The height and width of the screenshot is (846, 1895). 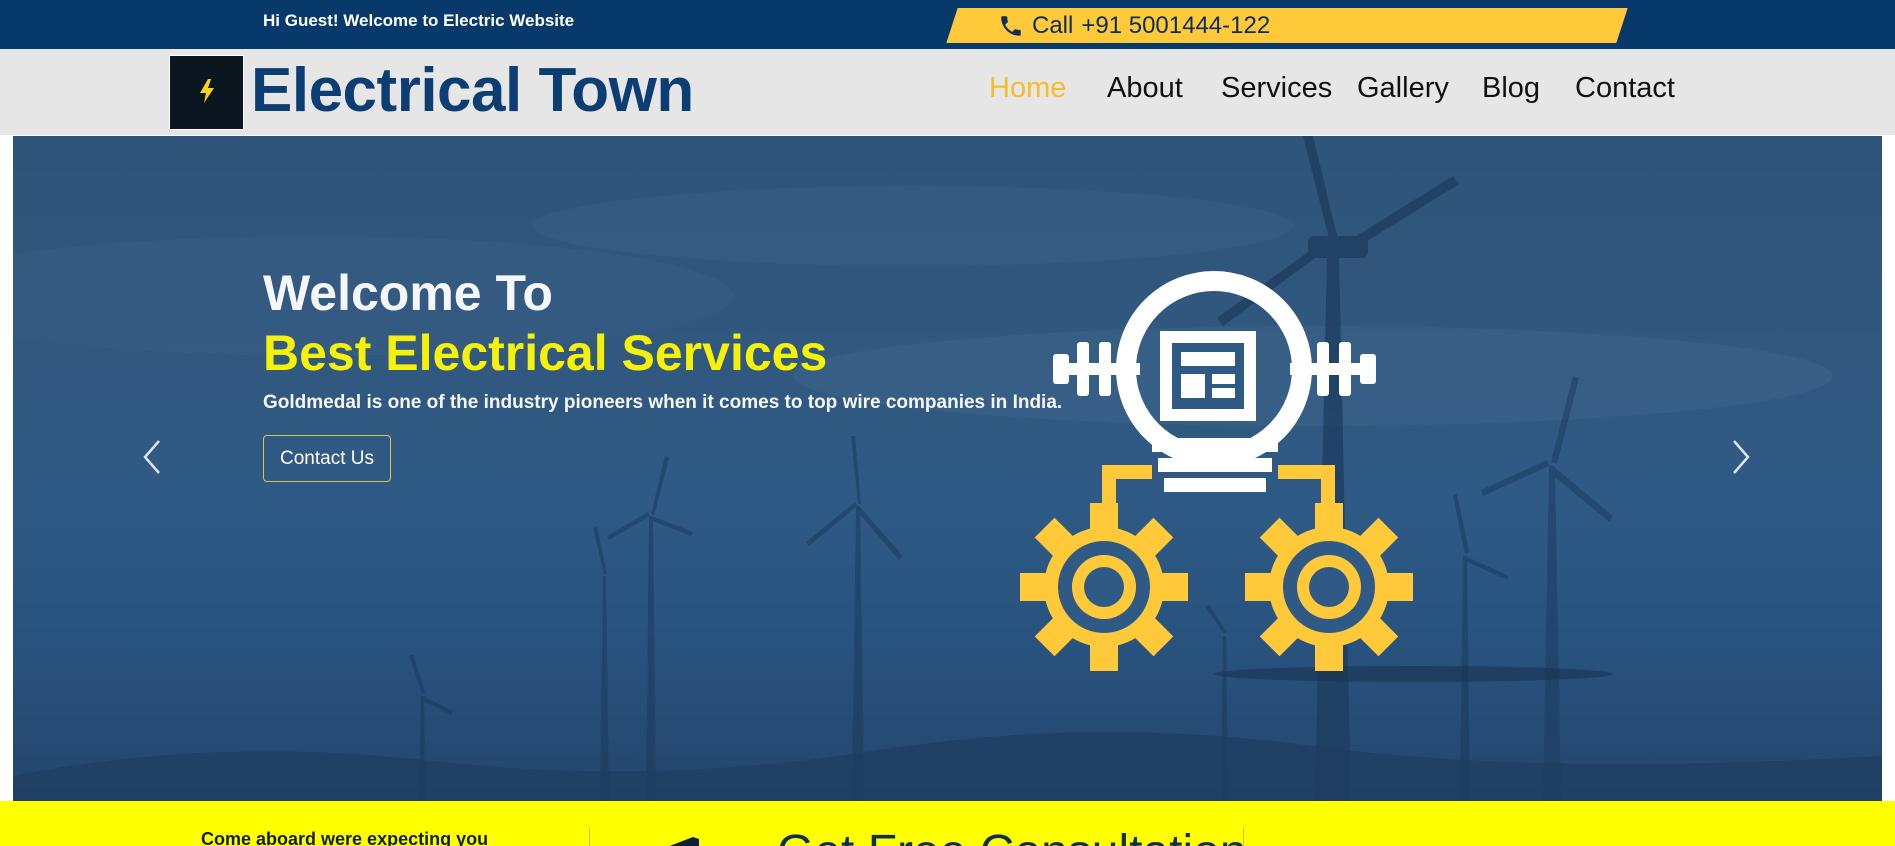 I want to click on nav-home: Home, so click(x=1027, y=88).